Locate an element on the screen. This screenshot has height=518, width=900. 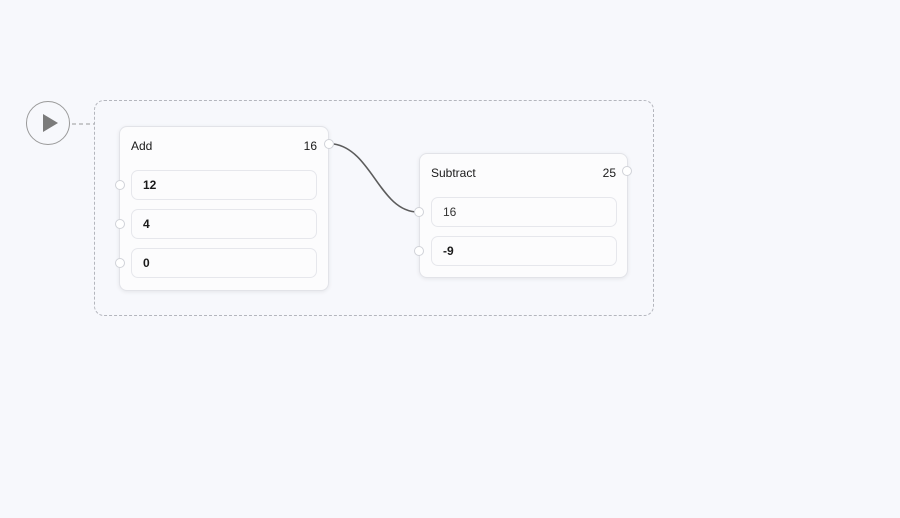
run-button is located at coordinates (48, 123).